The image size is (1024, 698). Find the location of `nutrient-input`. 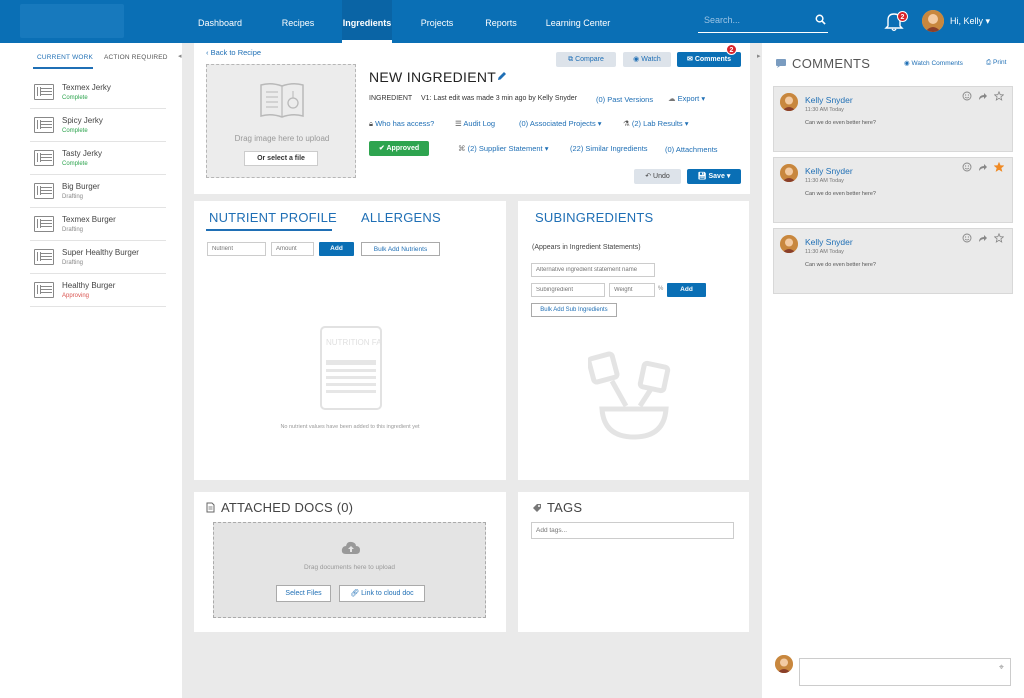

nutrient-input is located at coordinates (236, 249).